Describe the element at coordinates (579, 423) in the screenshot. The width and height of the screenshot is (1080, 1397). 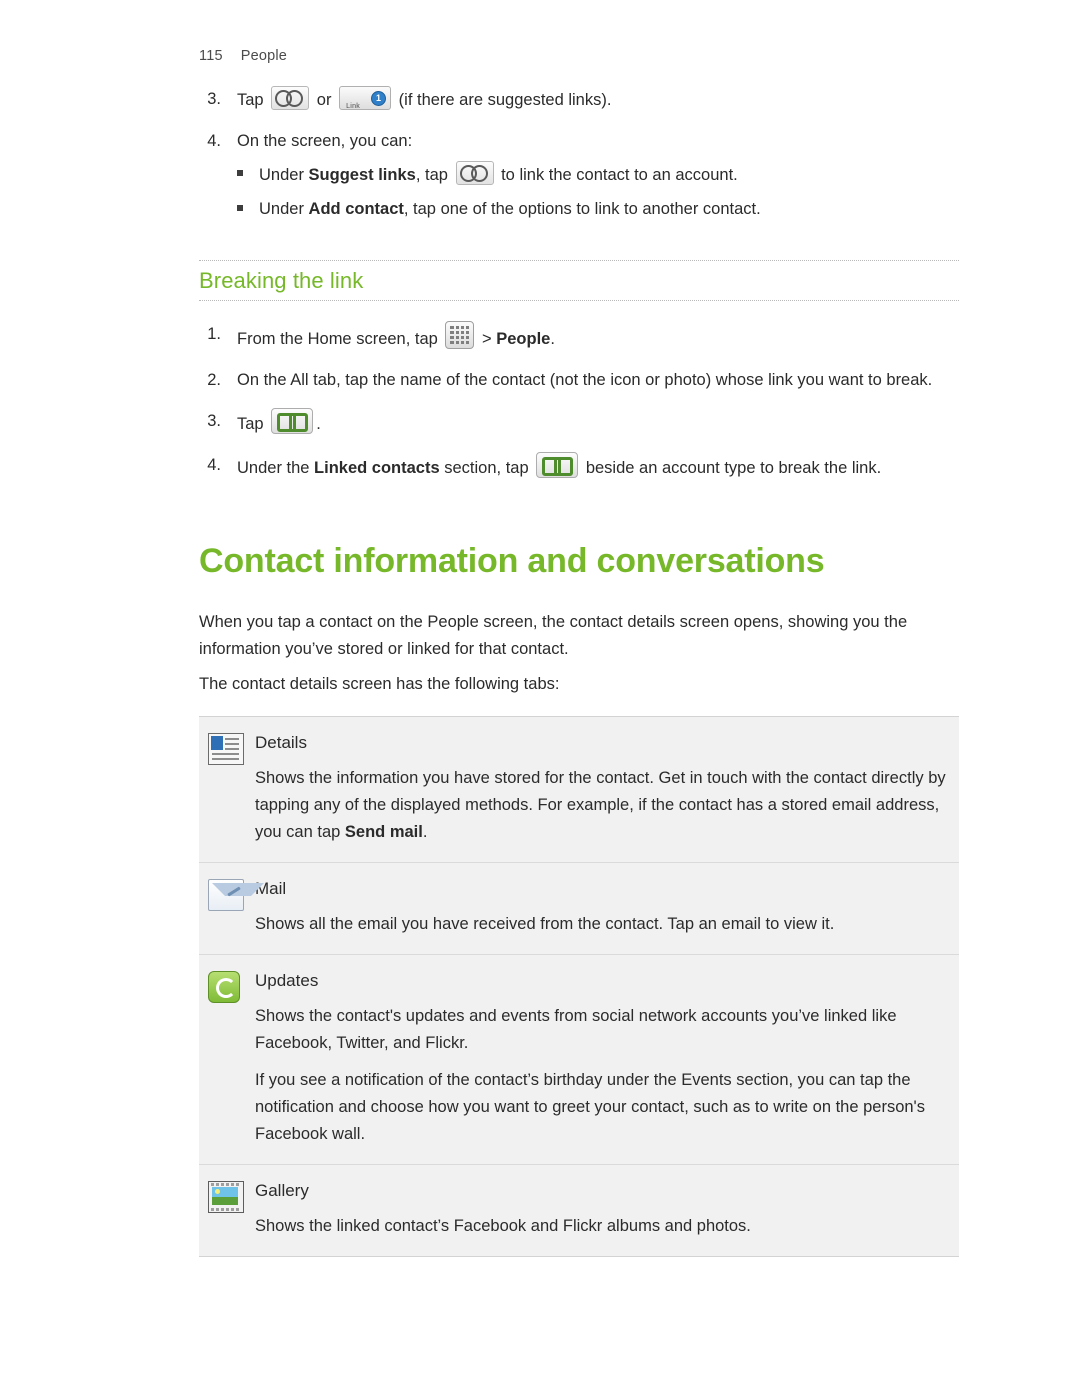
I see `list-item: 3. Tap .` at that location.